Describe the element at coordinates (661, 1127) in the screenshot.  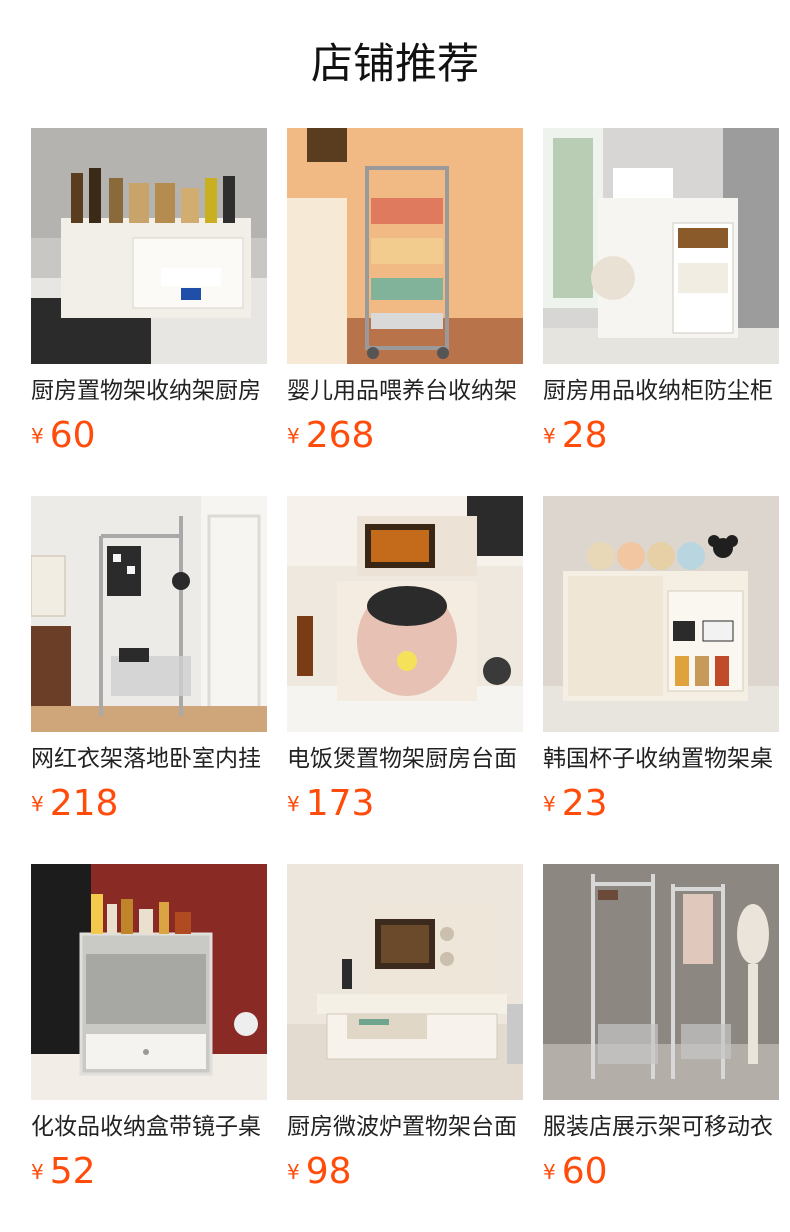
I see `product-name: 服装店展示架可移动衣` at that location.